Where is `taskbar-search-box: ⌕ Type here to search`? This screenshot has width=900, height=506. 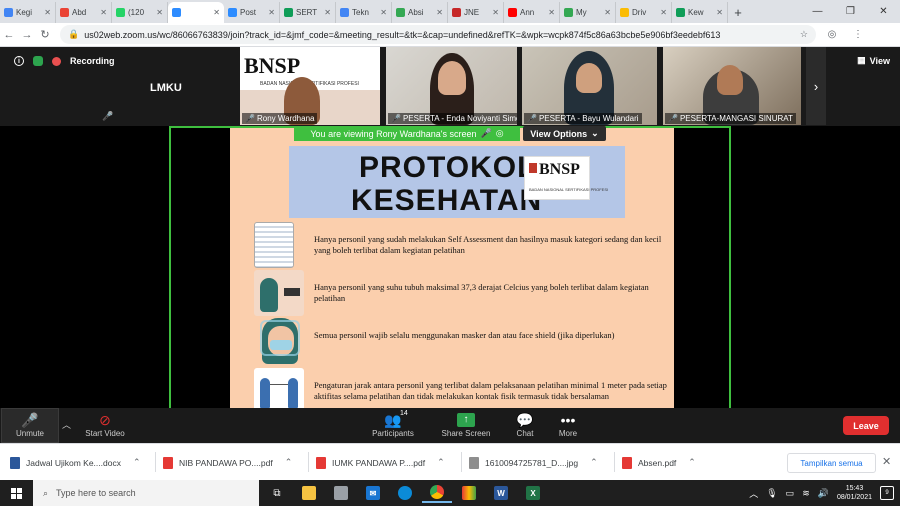 taskbar-search-box: ⌕ Type here to search is located at coordinates (146, 493).